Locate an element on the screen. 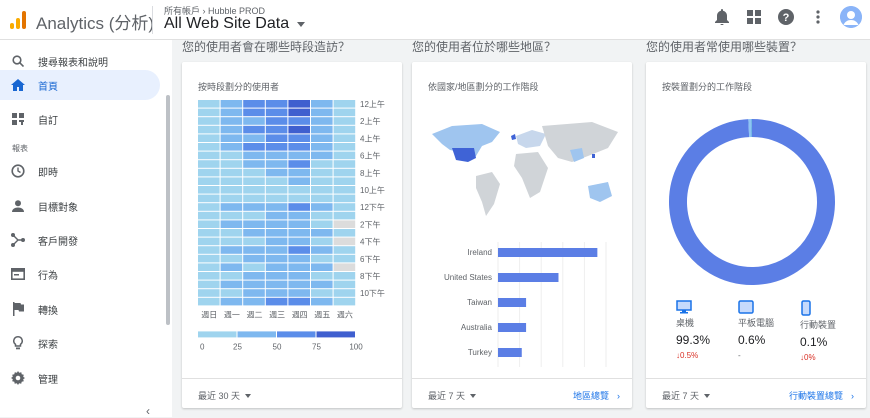 Image resolution: width=870 pixels, height=418 pixels. device-change: ↓0.5% is located at coordinates (693, 355).